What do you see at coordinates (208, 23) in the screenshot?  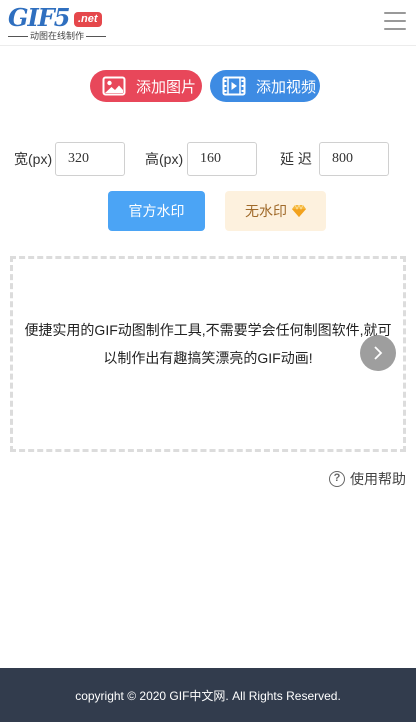 I see `header: GIF5 .net 动图在线制作` at bounding box center [208, 23].